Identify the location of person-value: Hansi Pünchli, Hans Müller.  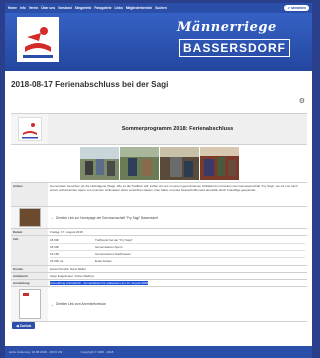
(68, 269).